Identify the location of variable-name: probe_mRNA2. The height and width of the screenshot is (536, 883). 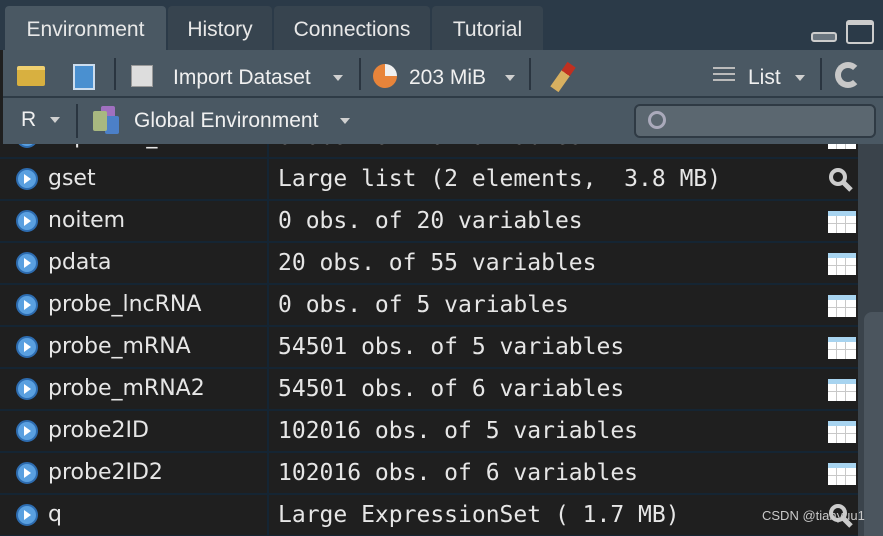
(126, 388).